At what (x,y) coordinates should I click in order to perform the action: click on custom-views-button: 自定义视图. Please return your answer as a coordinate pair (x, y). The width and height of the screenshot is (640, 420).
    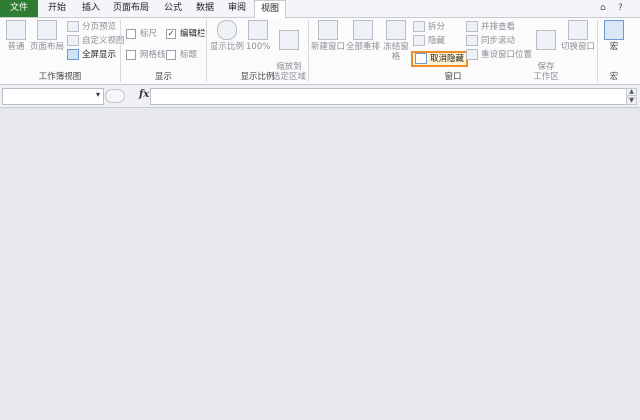
    Looking at the image, I should click on (96, 41).